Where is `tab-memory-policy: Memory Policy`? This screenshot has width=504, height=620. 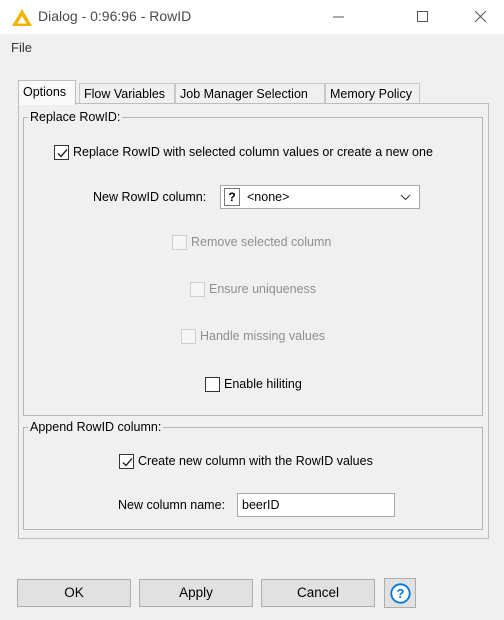
tab-memory-policy: Memory Policy is located at coordinates (372, 93).